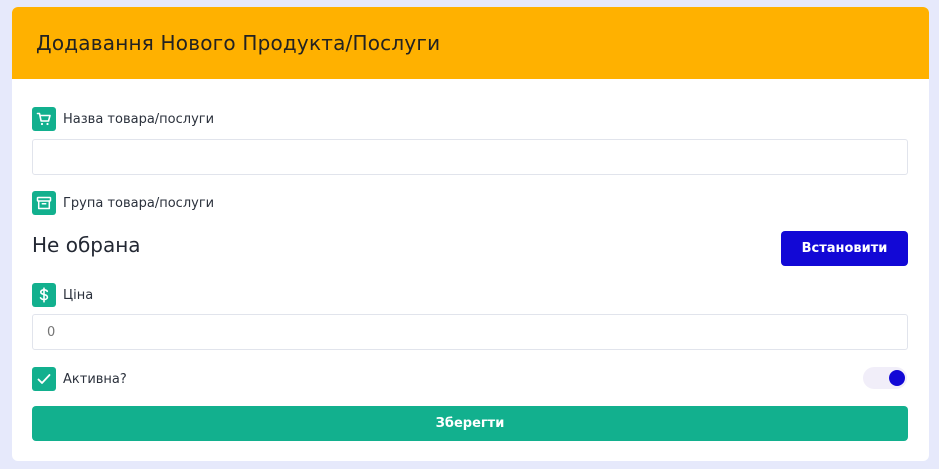  Describe the element at coordinates (897, 378) in the screenshot. I see `toggle-knob` at that location.